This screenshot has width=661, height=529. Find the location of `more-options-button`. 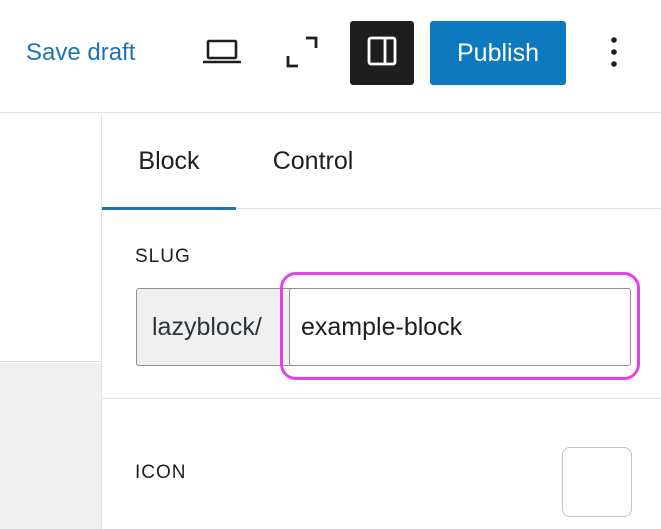

more-options-button is located at coordinates (614, 54).